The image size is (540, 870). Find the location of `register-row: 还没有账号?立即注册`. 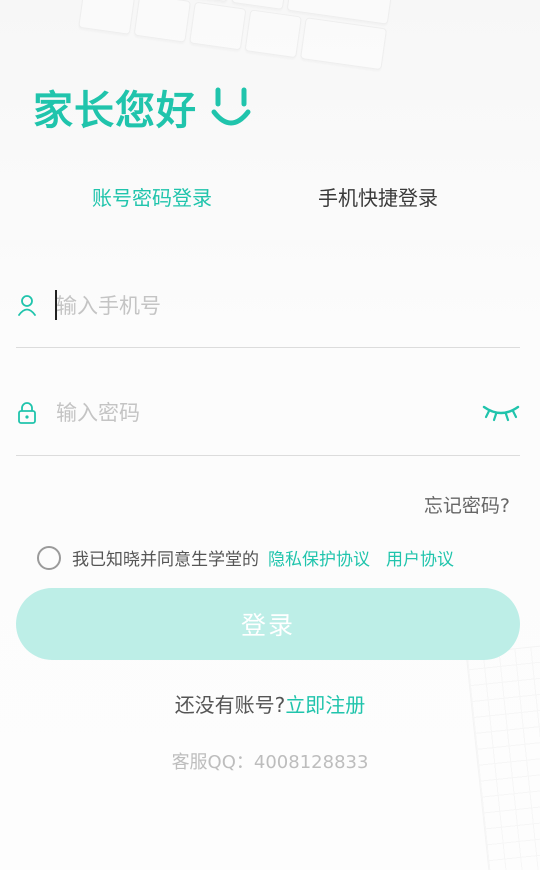

register-row: 还没有账号?立即注册 is located at coordinates (270, 703).